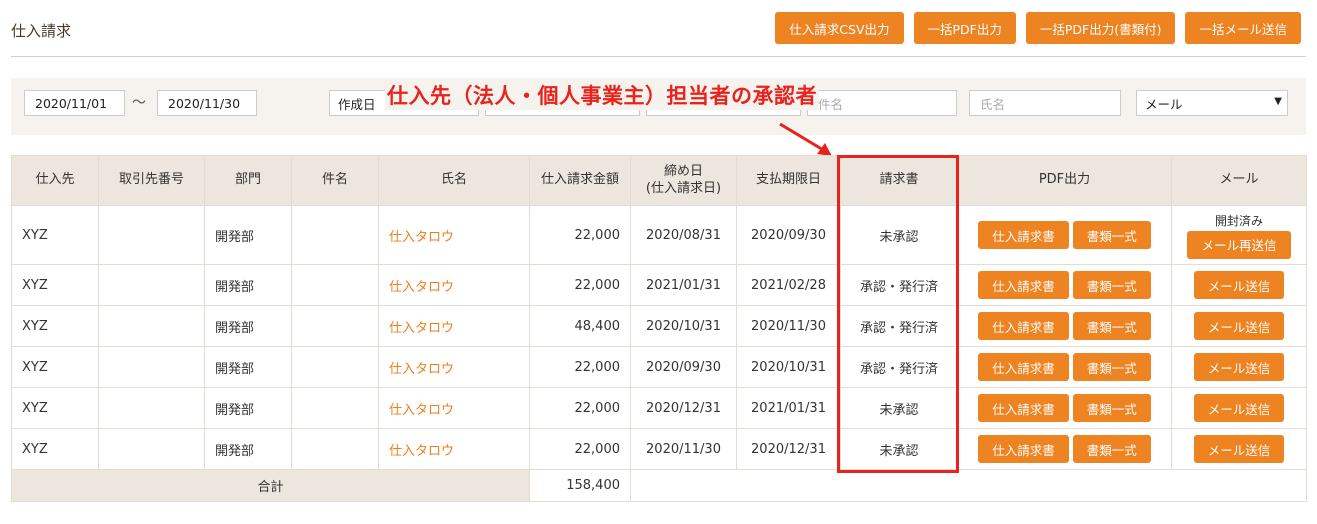  Describe the element at coordinates (1064, 180) in the screenshot. I see `column-header: PDF出力` at that location.